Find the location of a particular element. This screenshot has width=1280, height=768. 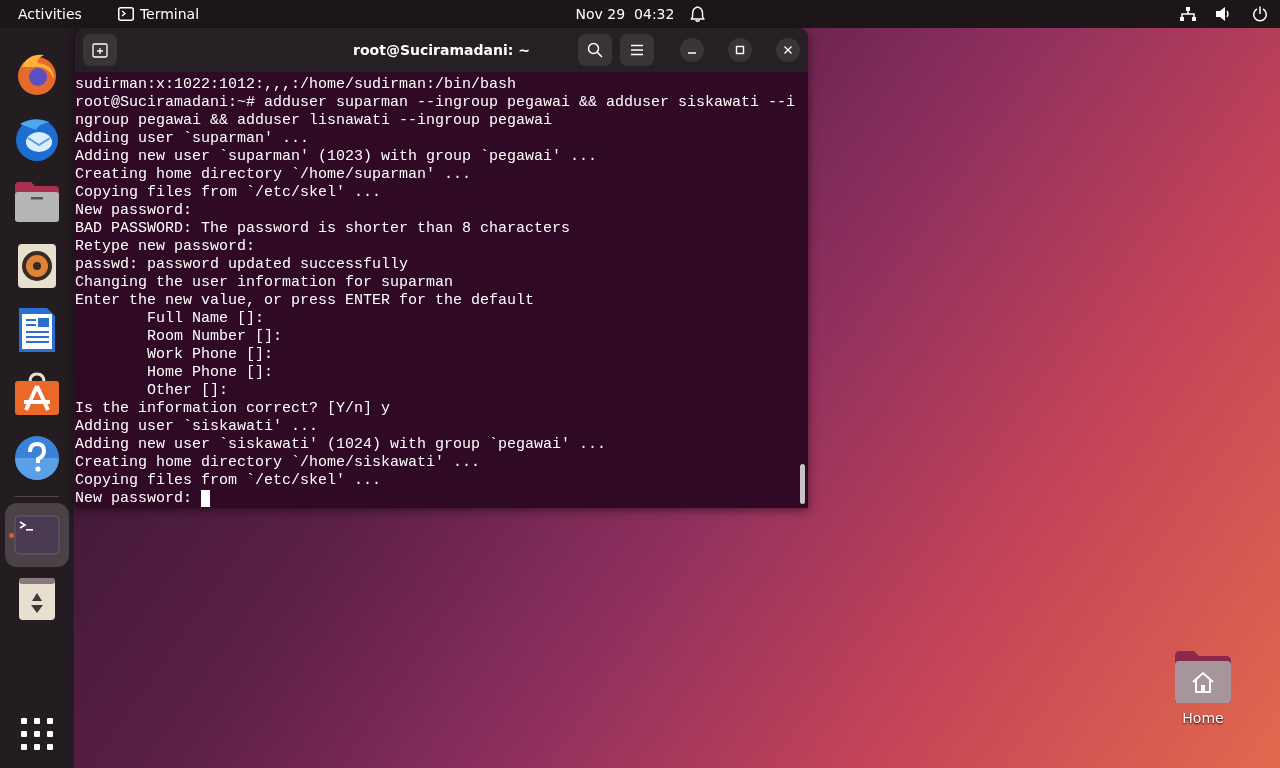

close-button is located at coordinates (788, 50).